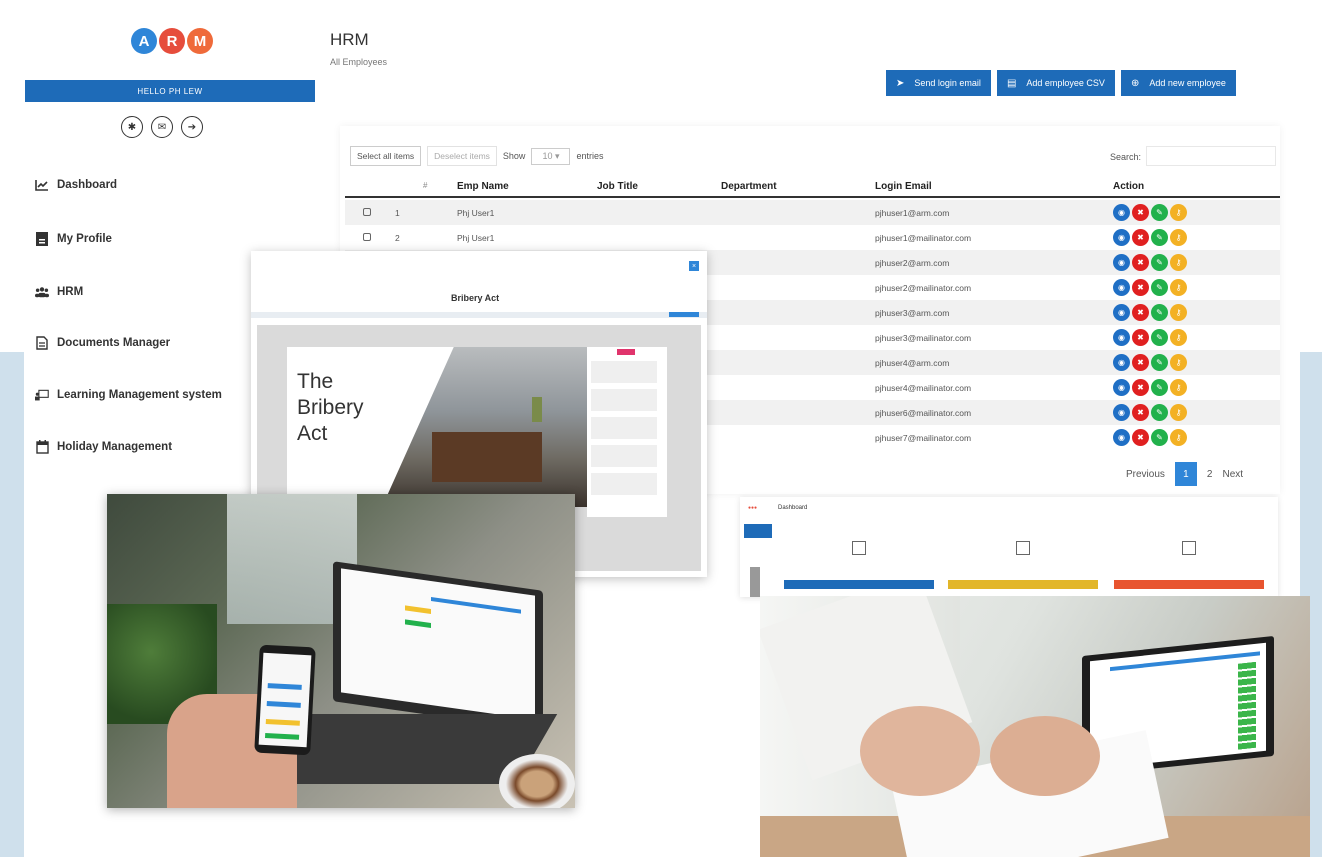 The image size is (1322, 857). Describe the element at coordinates (487, 457) in the screenshot. I see `slide-photo-desk` at that location.